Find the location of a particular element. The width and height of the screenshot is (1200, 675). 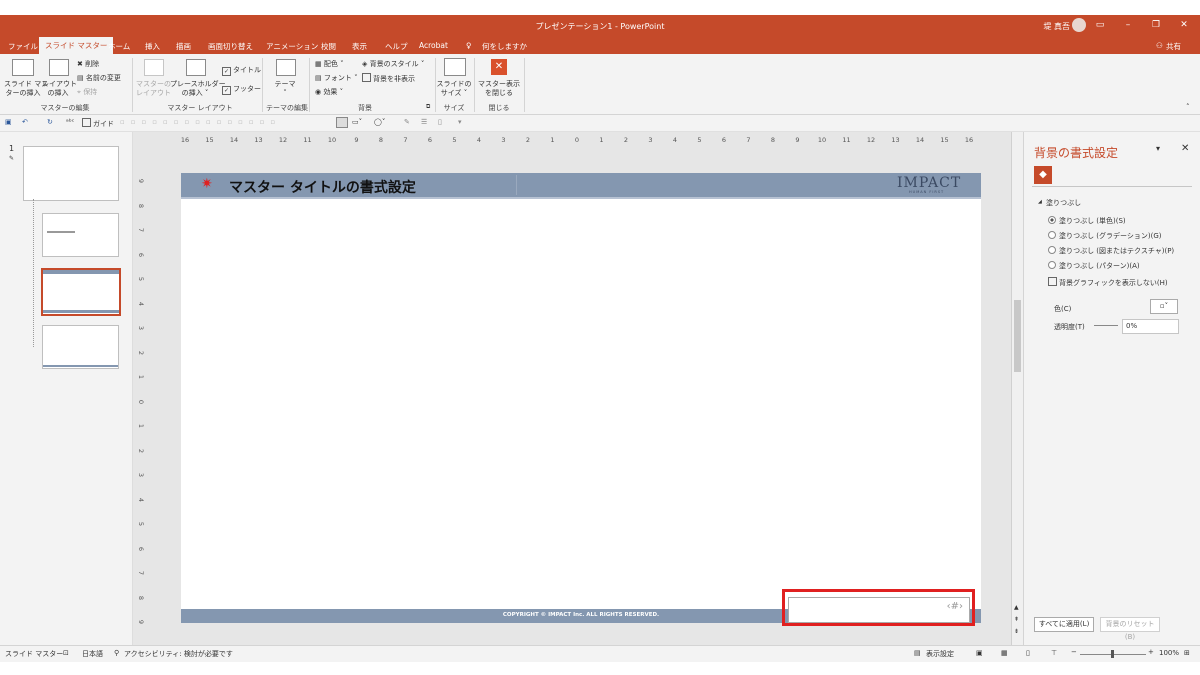

slide-title: マスター タイトルの書式設定 is located at coordinates (322, 187).